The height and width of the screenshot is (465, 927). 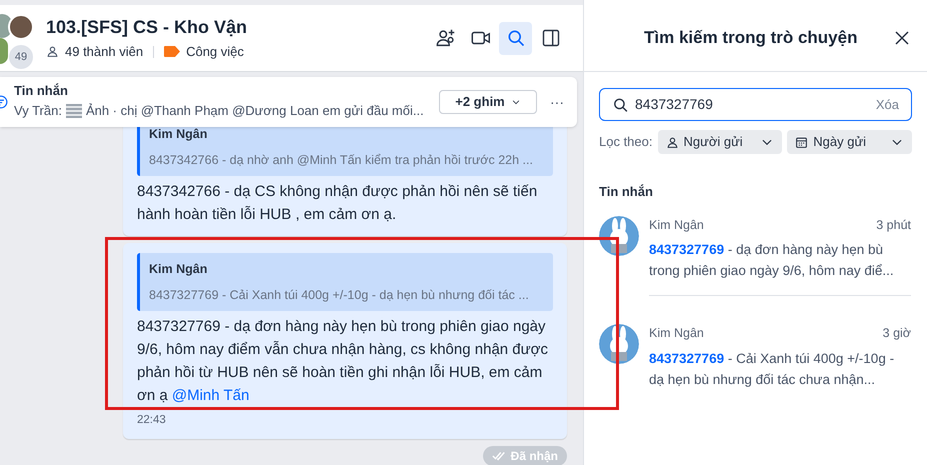 I want to click on clear-button: Xóa, so click(x=887, y=104).